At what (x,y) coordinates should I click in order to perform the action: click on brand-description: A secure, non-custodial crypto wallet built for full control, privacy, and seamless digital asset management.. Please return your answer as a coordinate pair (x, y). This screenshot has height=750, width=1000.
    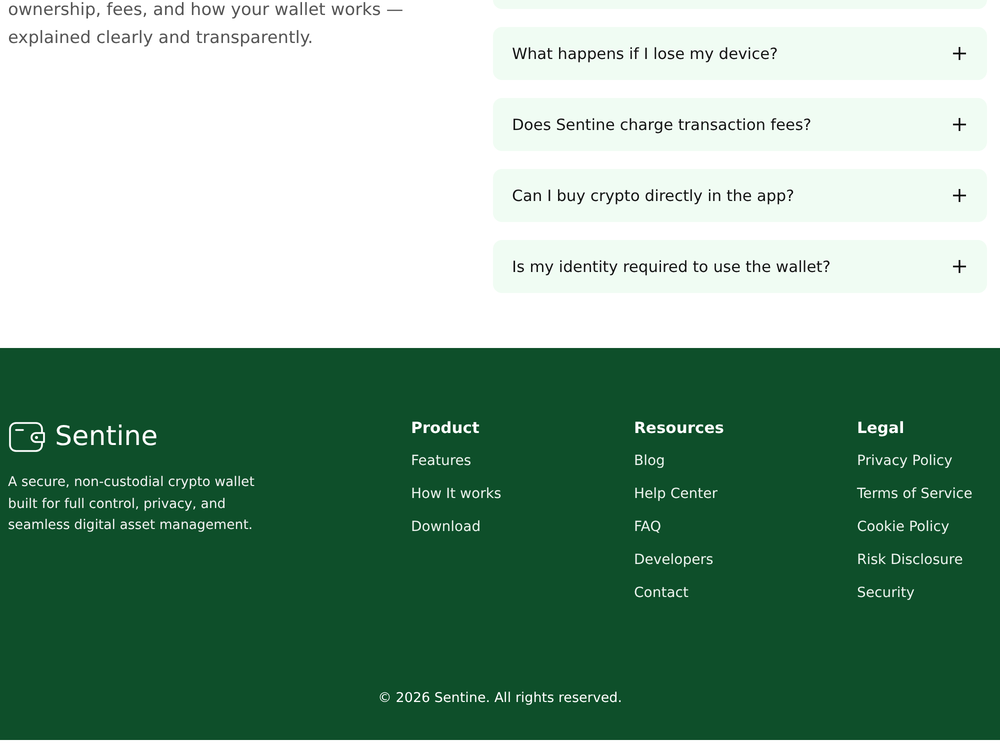
    Looking at the image, I should click on (132, 504).